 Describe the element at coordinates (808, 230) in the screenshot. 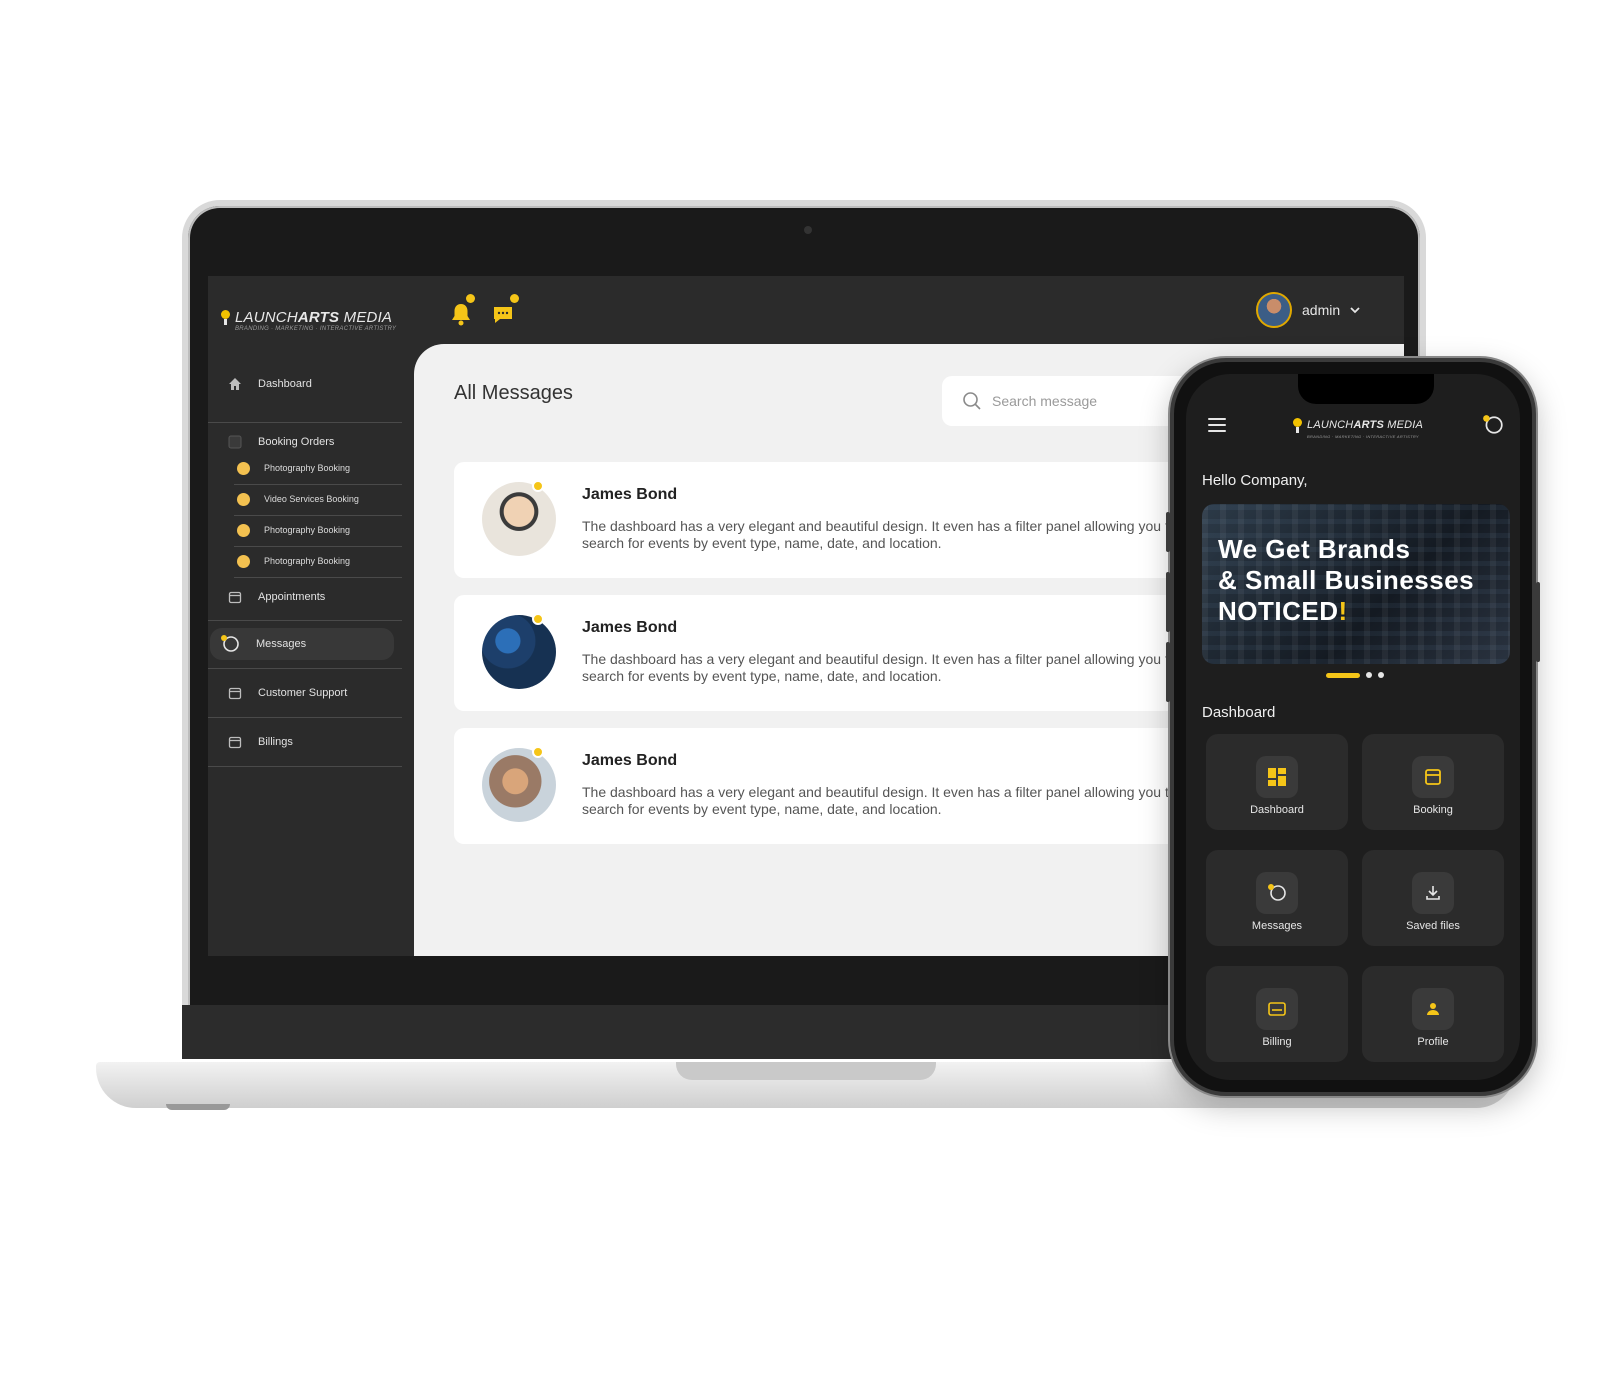

I see `laptop-camera` at that location.